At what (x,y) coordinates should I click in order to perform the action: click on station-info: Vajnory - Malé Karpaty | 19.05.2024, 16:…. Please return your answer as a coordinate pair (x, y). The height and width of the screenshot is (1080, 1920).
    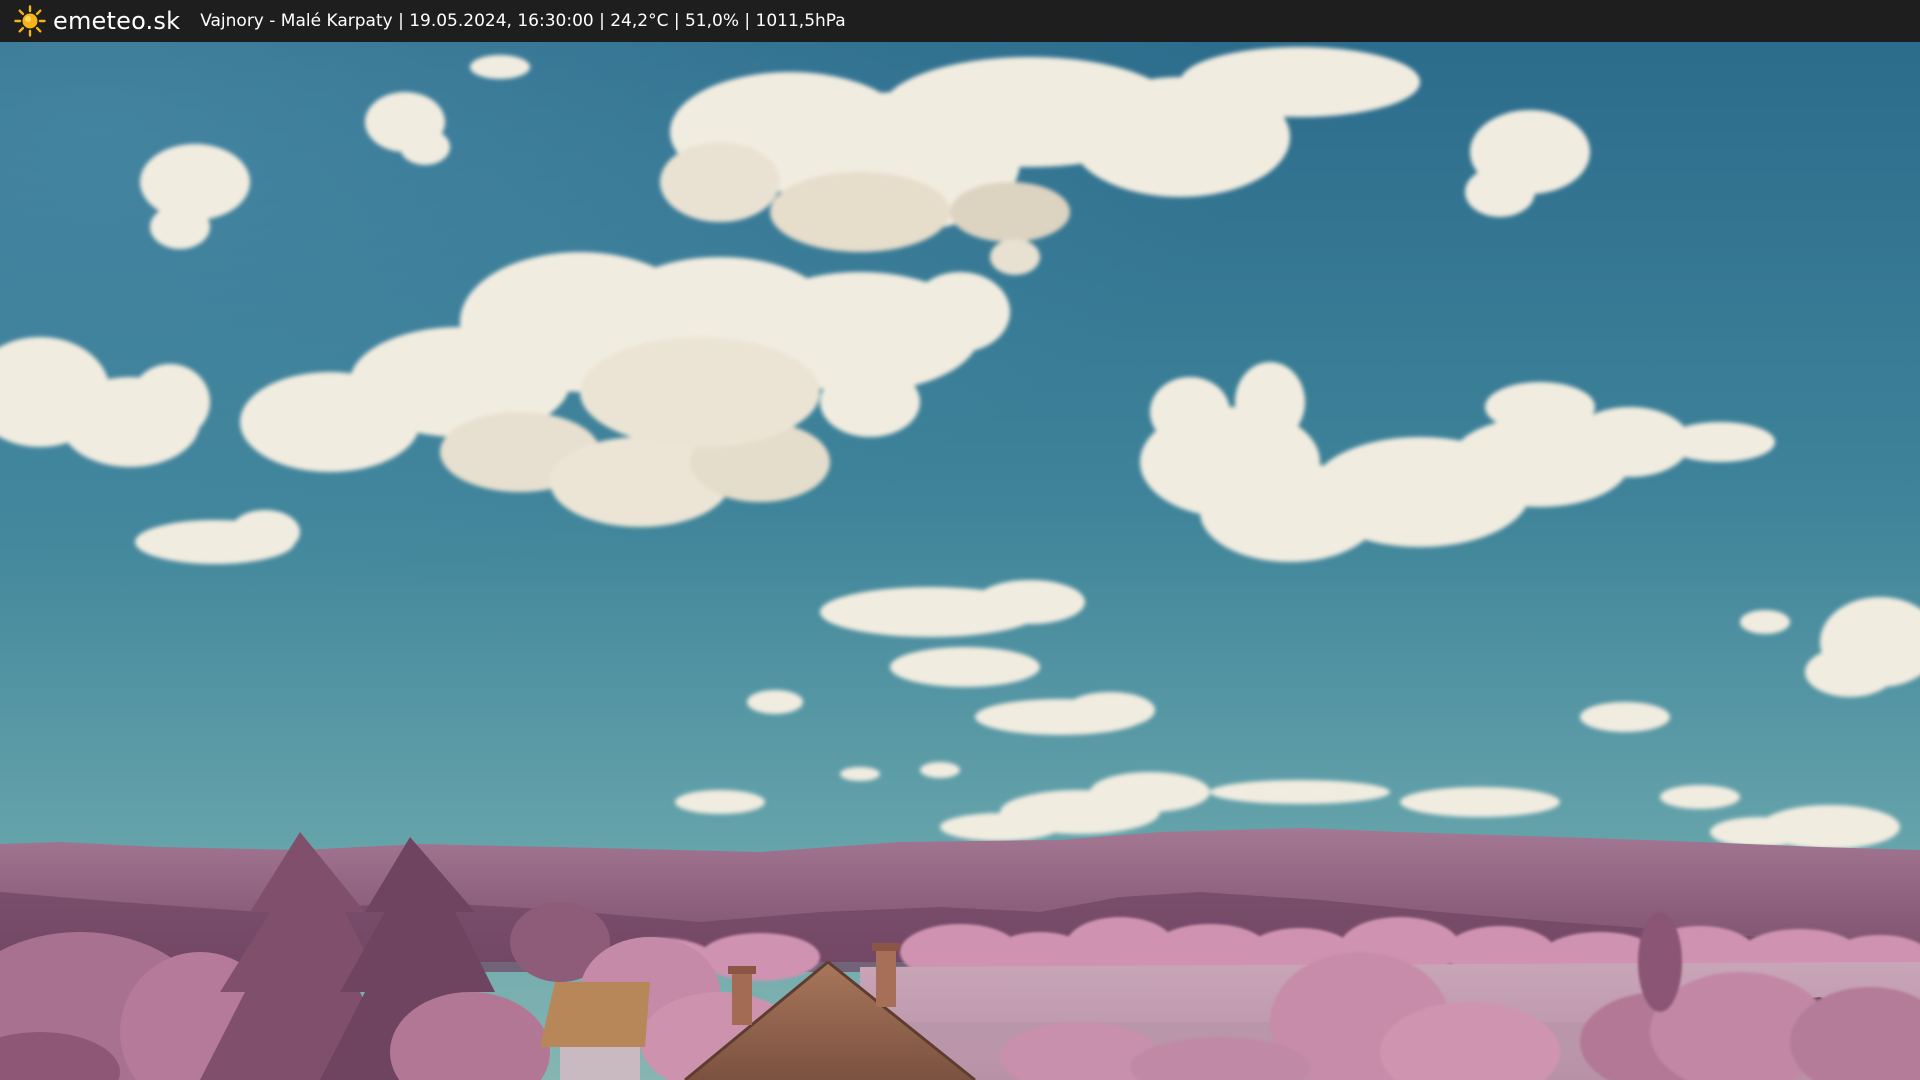
    Looking at the image, I should click on (523, 21).